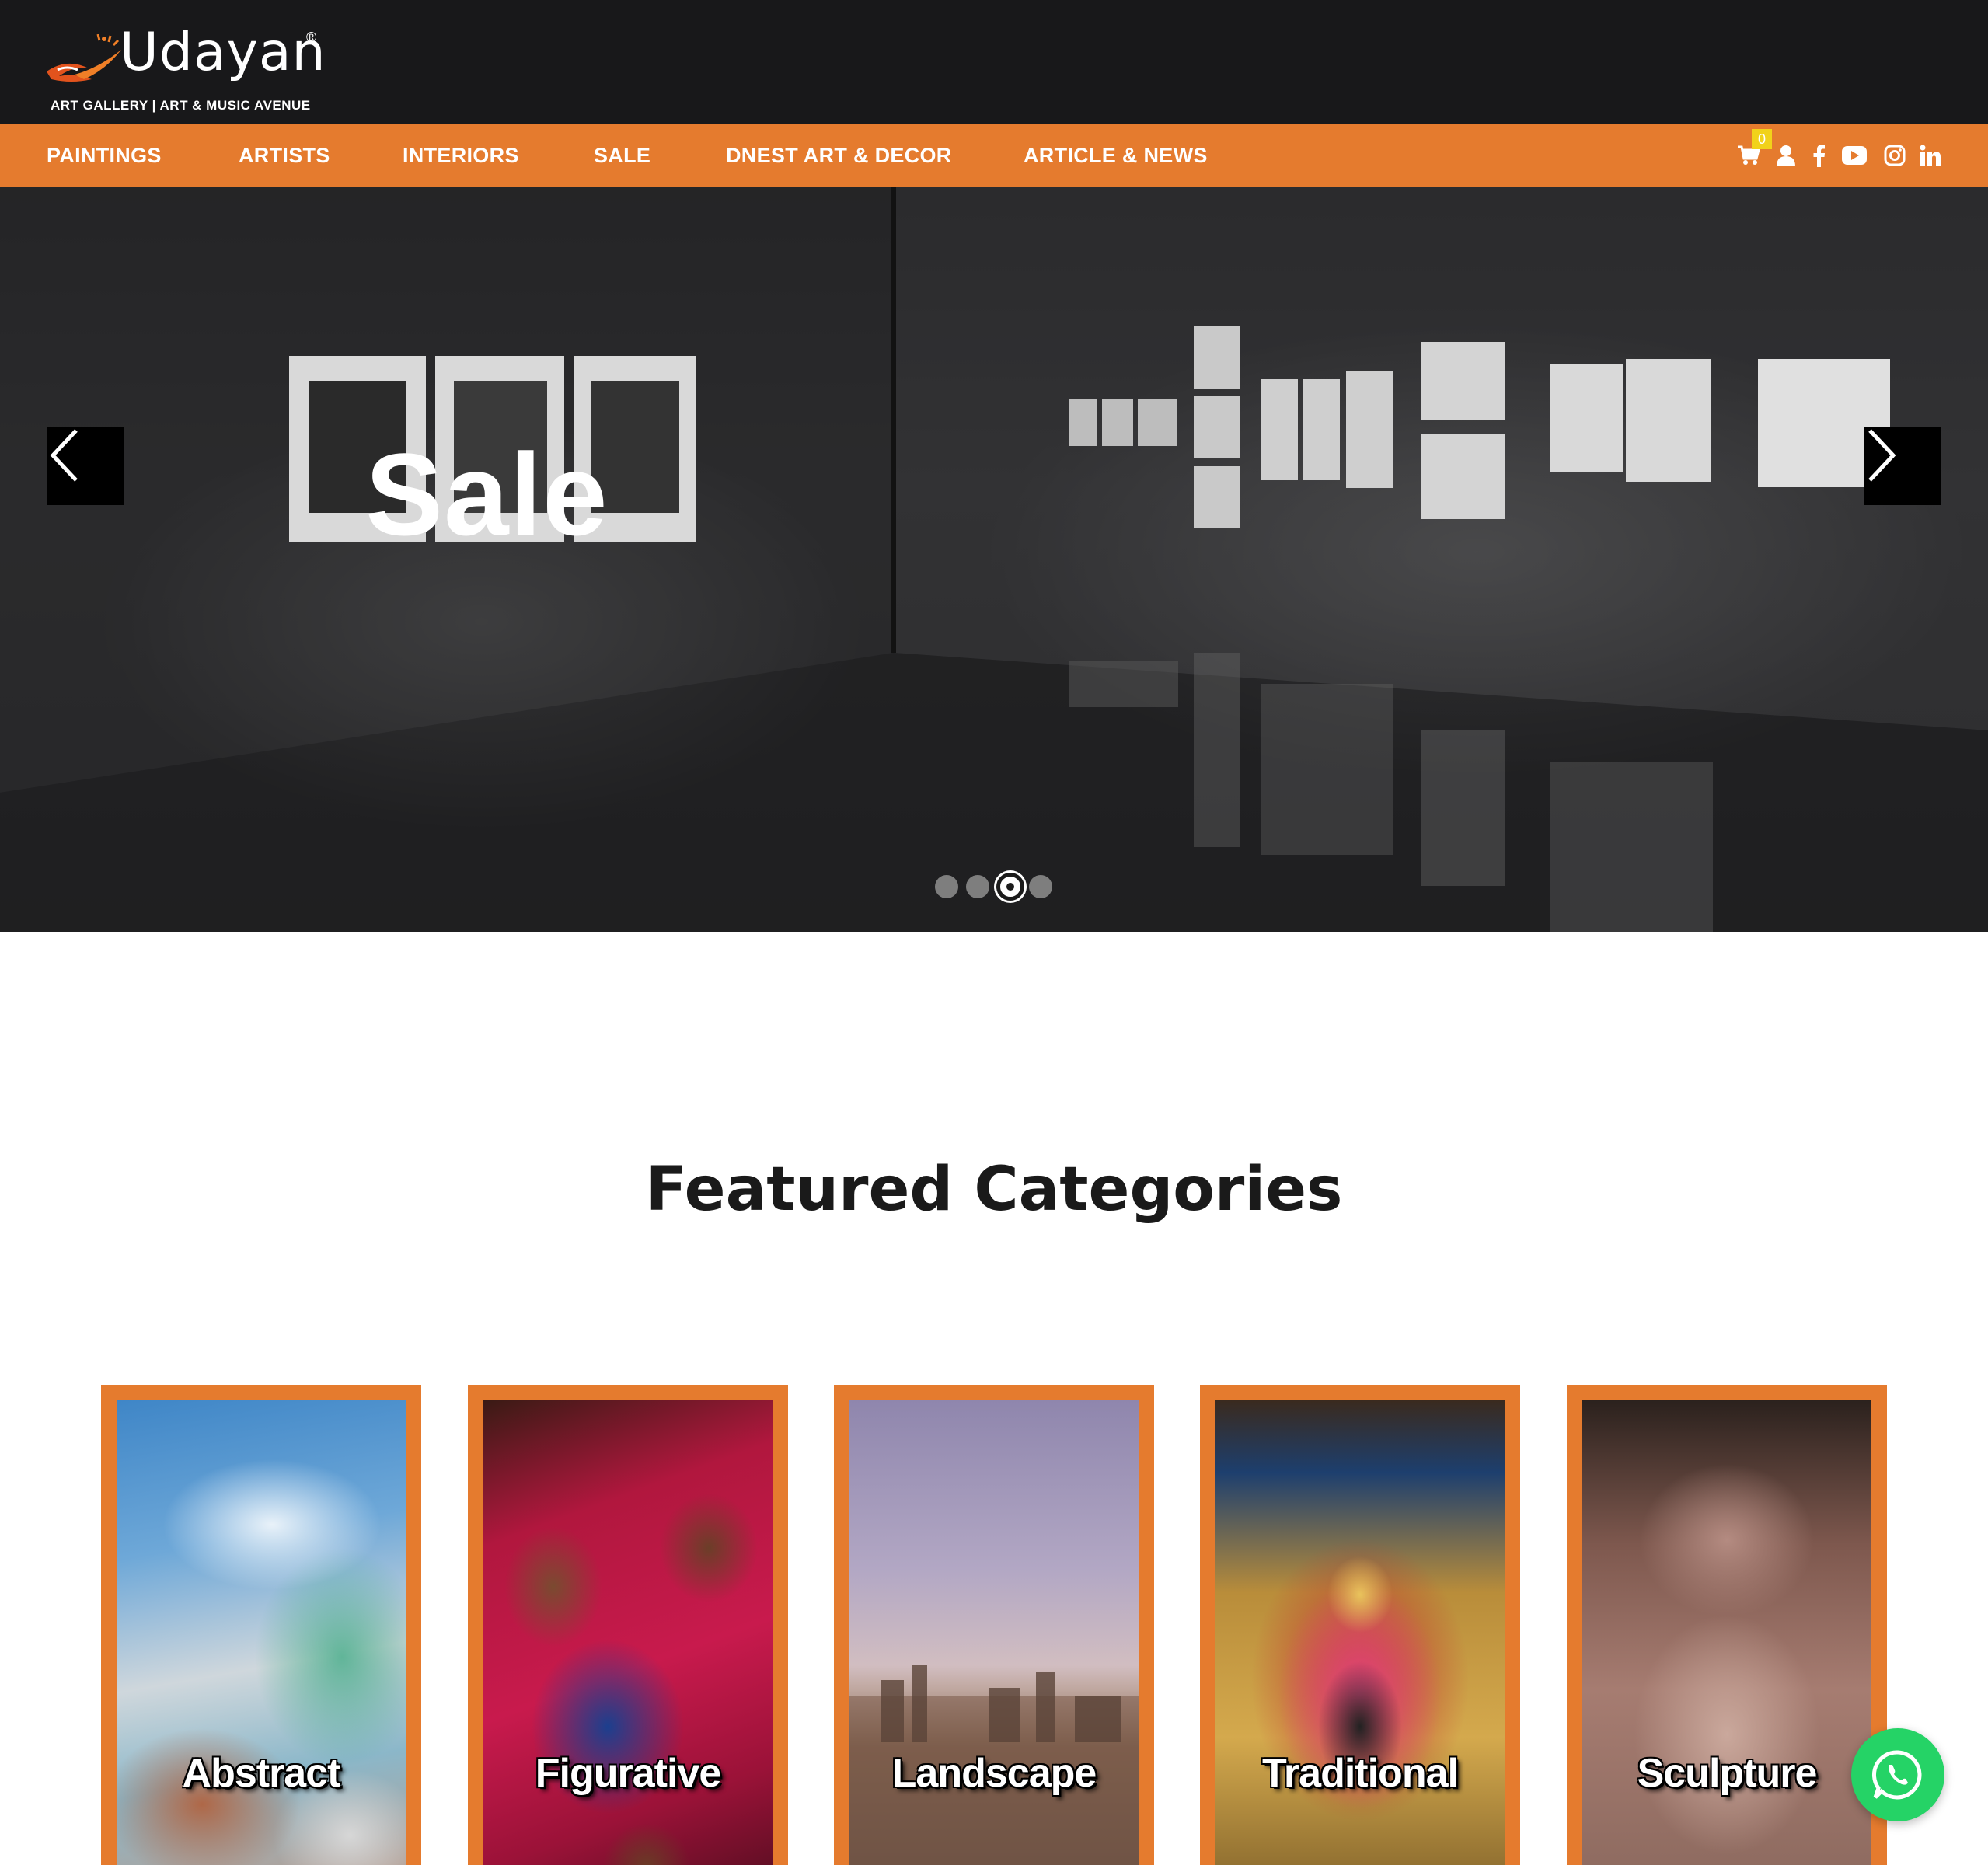 This screenshot has height=1865, width=1988. Describe the element at coordinates (1895, 155) in the screenshot. I see `instagram-icon` at that location.